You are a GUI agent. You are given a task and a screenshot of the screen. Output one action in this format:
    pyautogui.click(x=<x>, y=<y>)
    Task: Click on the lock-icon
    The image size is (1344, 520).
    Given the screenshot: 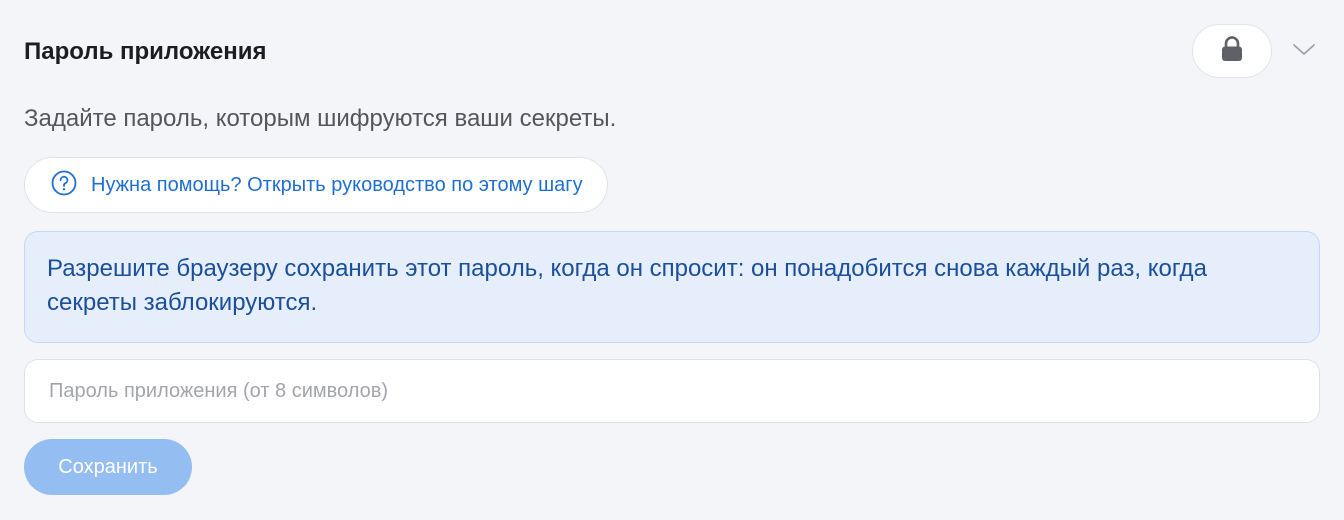 What is the action you would take?
    pyautogui.click(x=1232, y=51)
    